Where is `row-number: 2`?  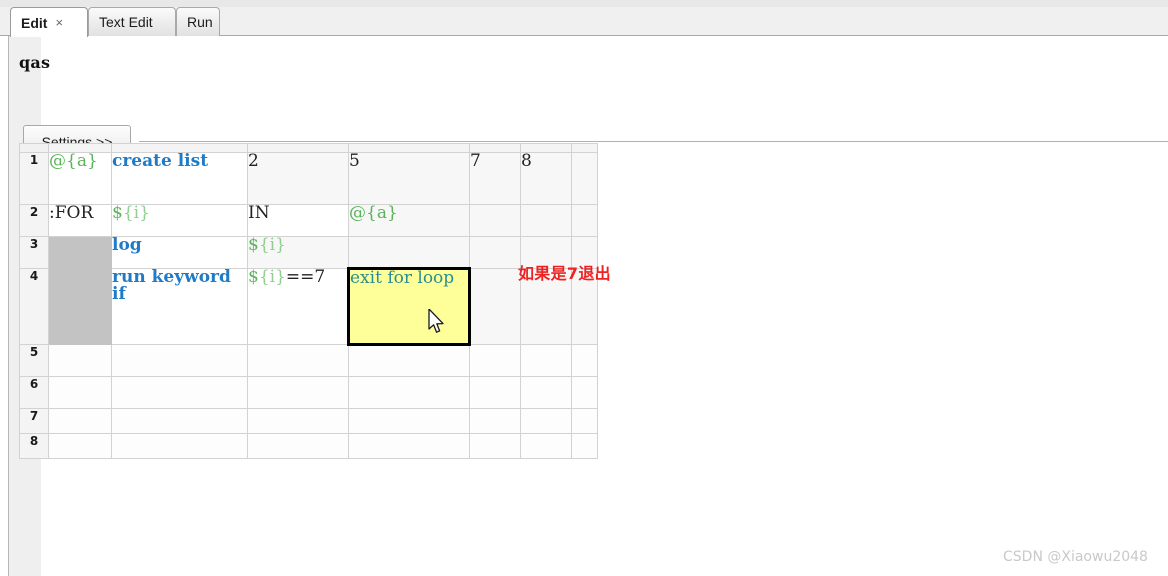 row-number: 2 is located at coordinates (34, 220).